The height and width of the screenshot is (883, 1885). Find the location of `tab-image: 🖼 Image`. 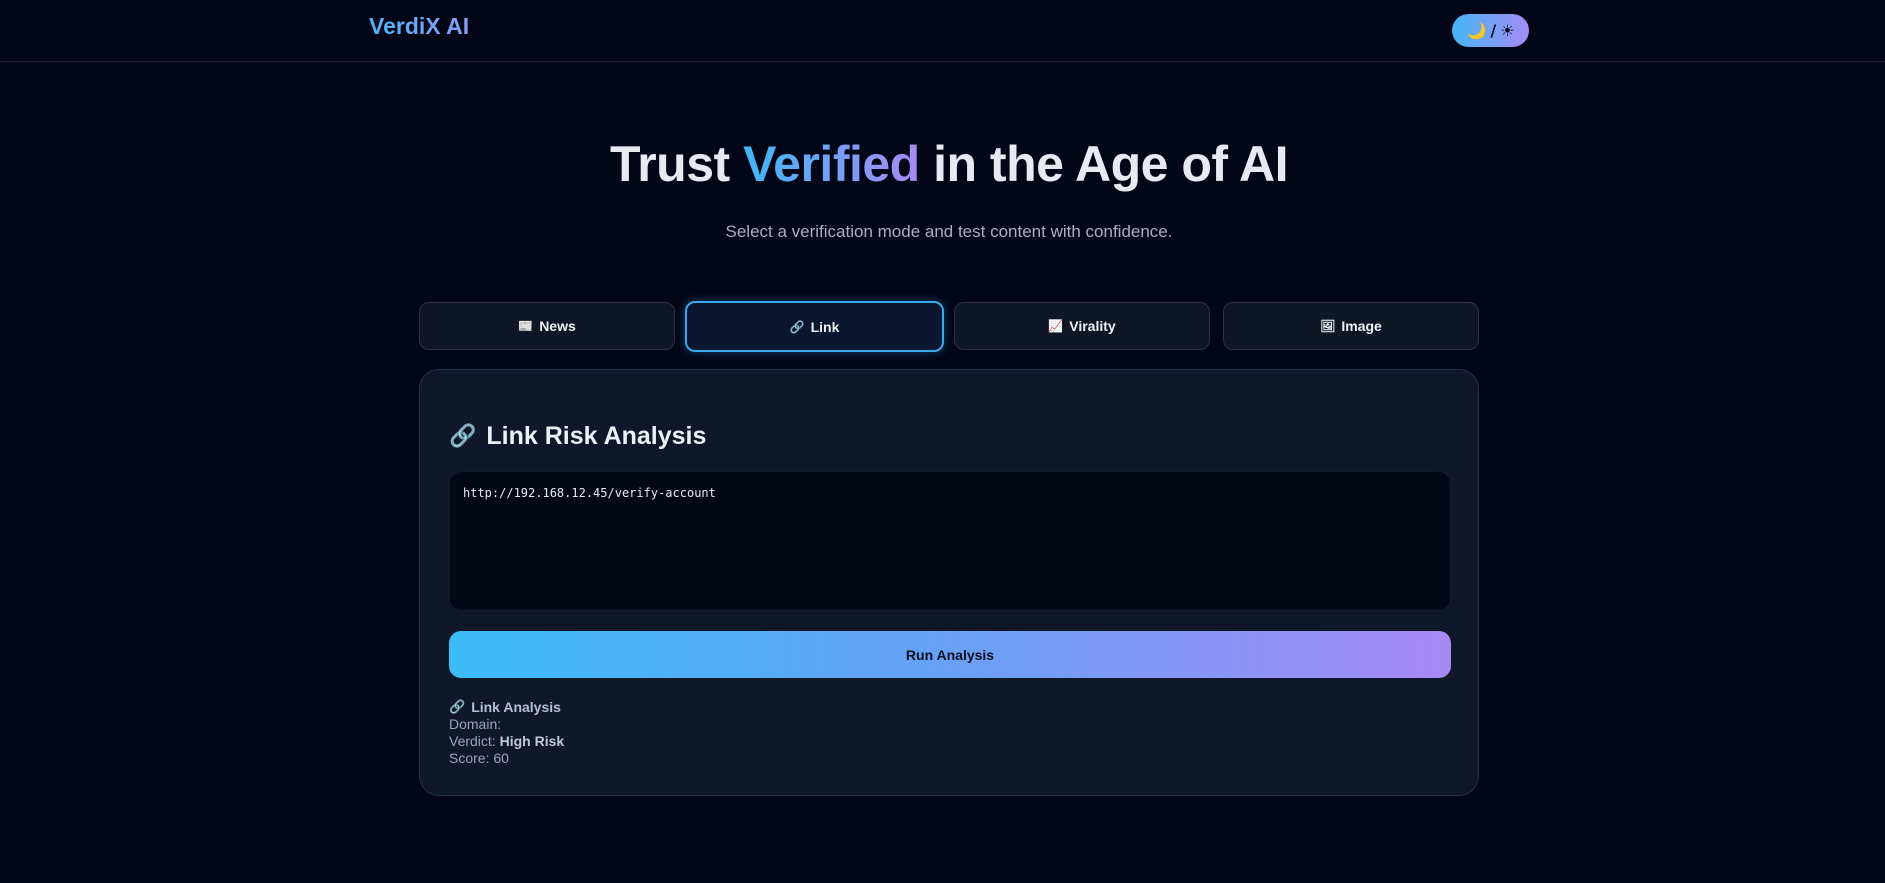

tab-image: 🖼 Image is located at coordinates (1351, 326).